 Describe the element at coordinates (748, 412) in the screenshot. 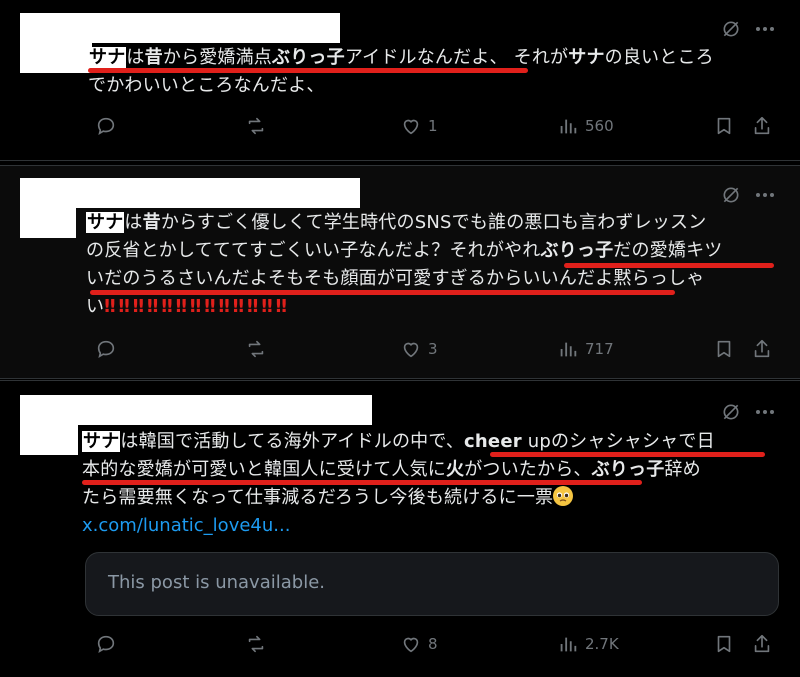

I see `post-3-top-actions` at that location.